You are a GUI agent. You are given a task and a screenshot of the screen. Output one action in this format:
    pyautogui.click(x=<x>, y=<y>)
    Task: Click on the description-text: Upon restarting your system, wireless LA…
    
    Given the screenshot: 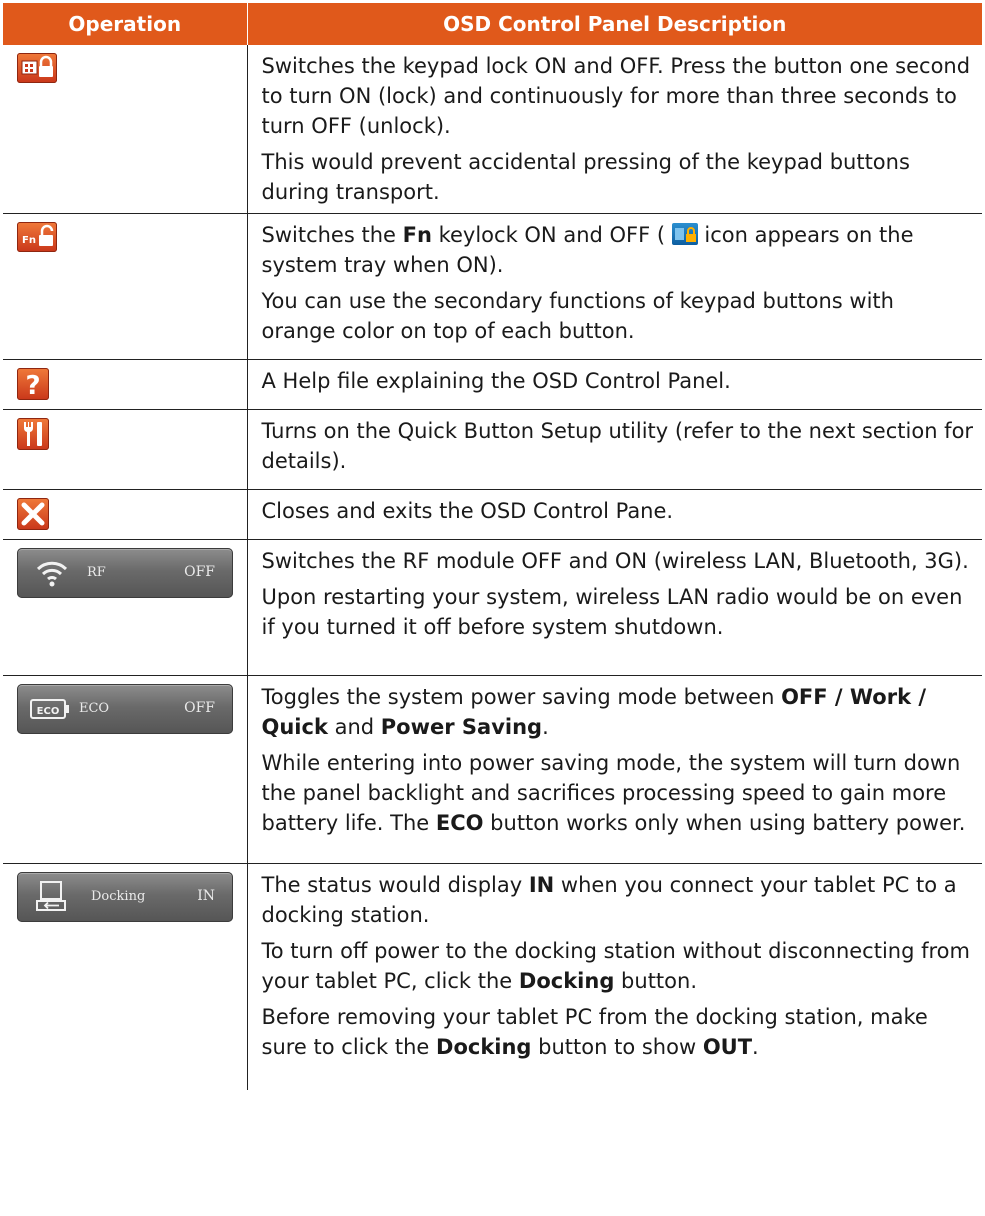 What is the action you would take?
    pyautogui.click(x=612, y=612)
    